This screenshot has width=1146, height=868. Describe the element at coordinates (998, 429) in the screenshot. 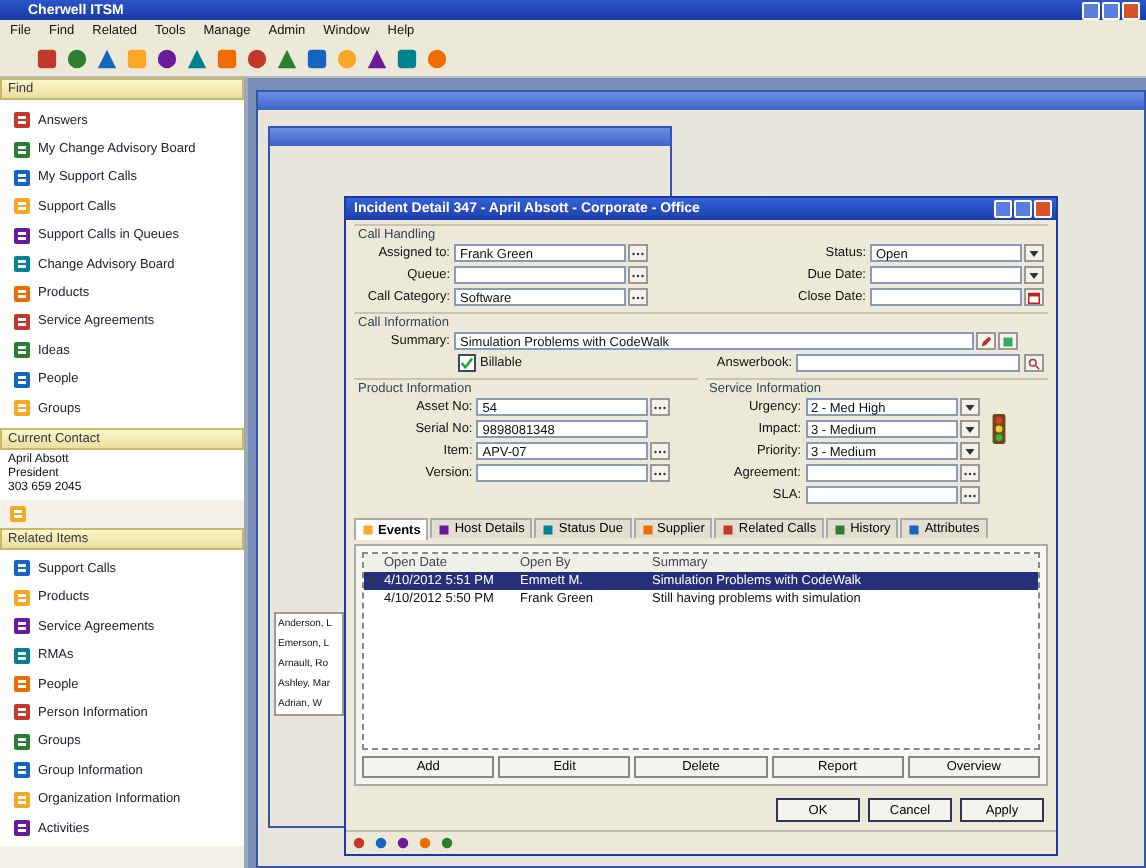

I see `traffic-light-icon` at that location.